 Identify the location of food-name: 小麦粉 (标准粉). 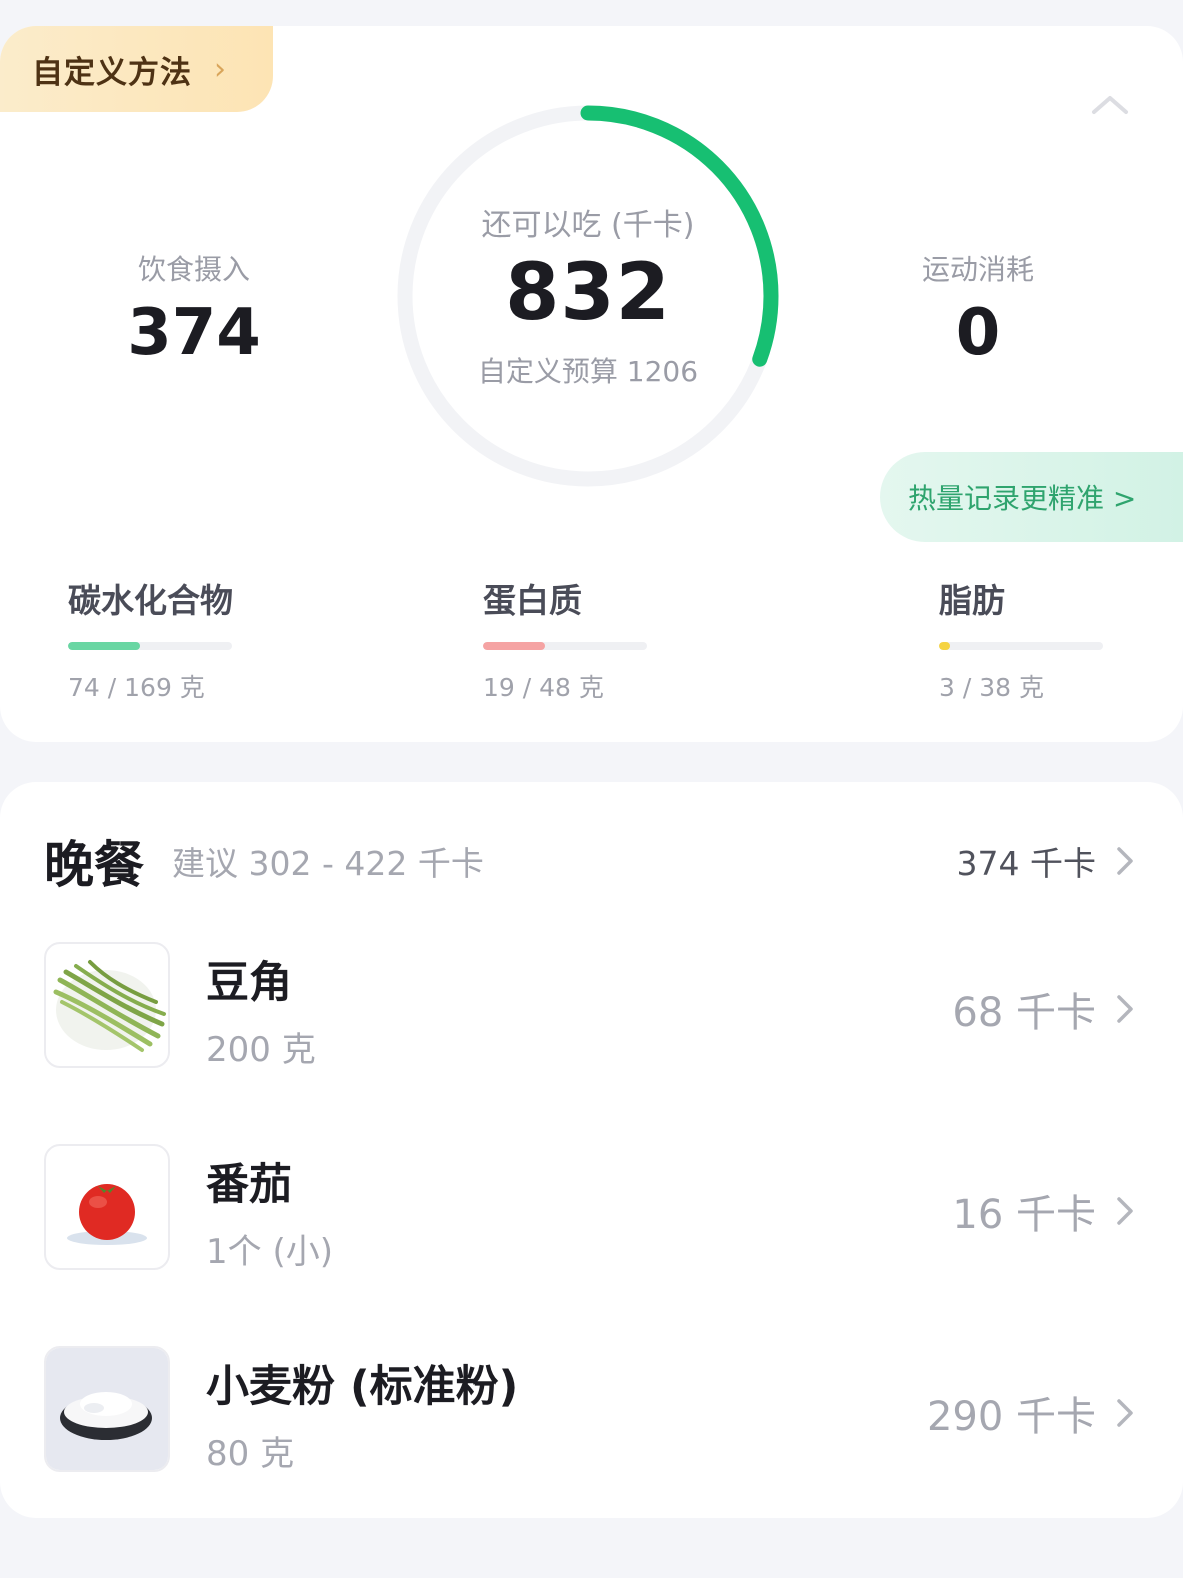
(362, 1387).